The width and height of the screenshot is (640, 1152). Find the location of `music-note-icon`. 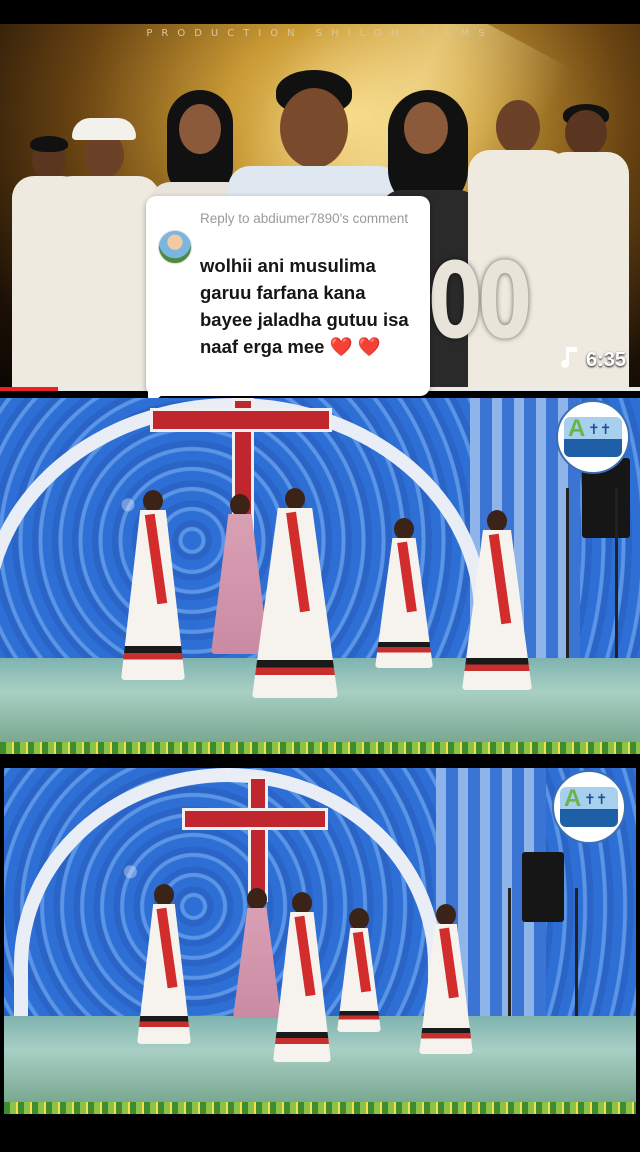

music-note-icon is located at coordinates (569, 360).